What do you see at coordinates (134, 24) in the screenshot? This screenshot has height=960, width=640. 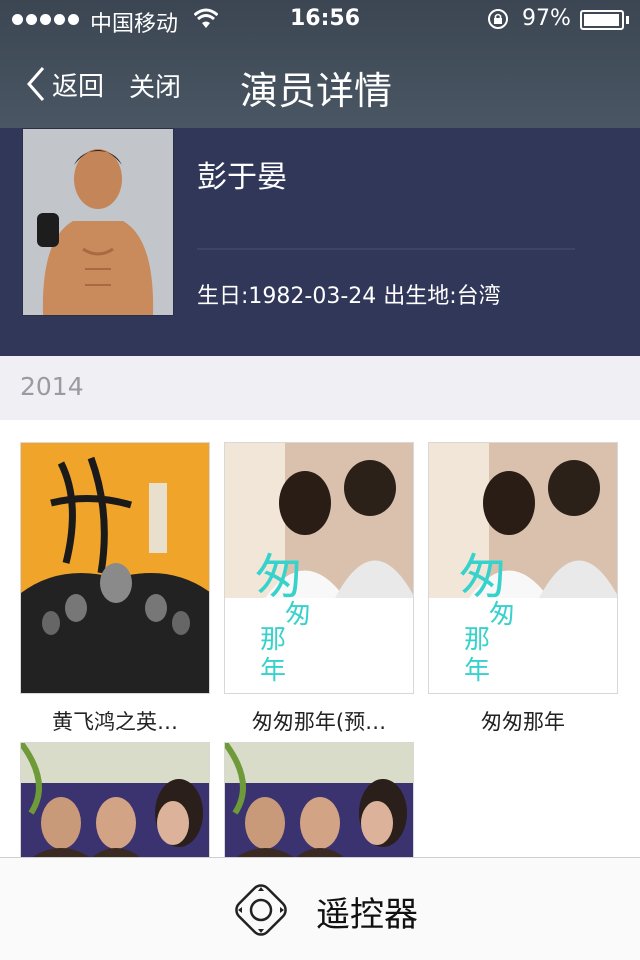 I see `carrier-name: 中国移动` at bounding box center [134, 24].